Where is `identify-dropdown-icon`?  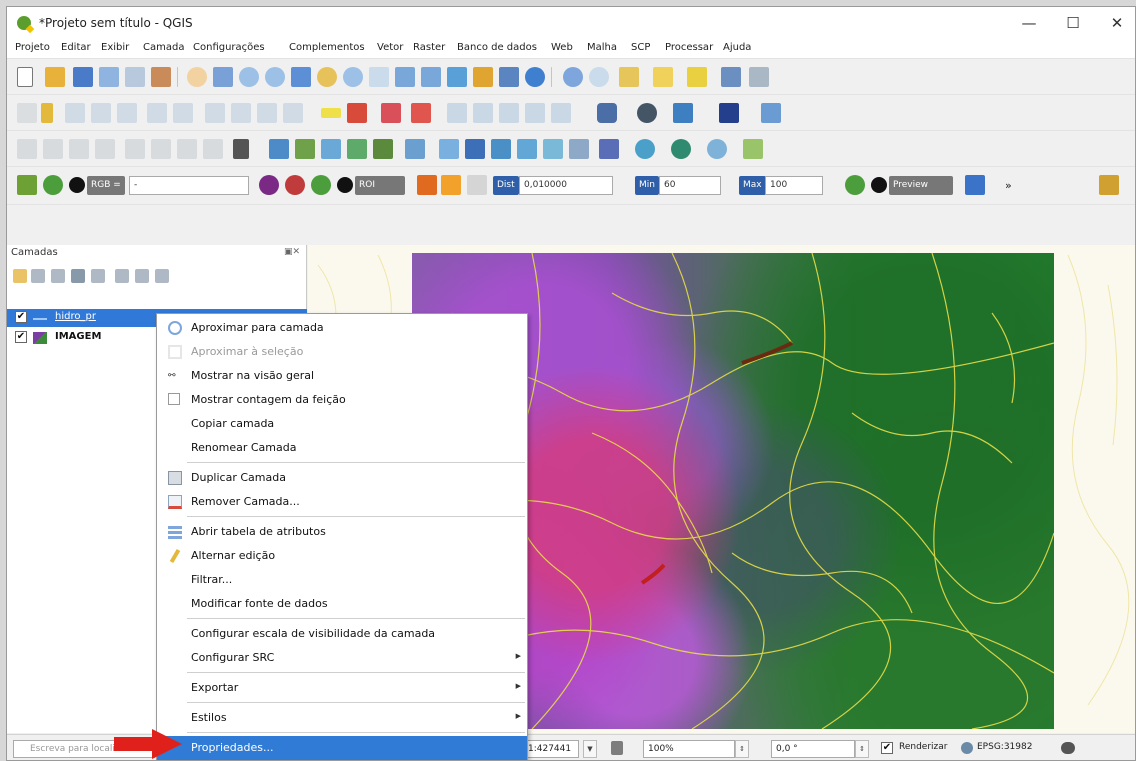
identify-dropdown-icon is located at coordinates (599, 77).